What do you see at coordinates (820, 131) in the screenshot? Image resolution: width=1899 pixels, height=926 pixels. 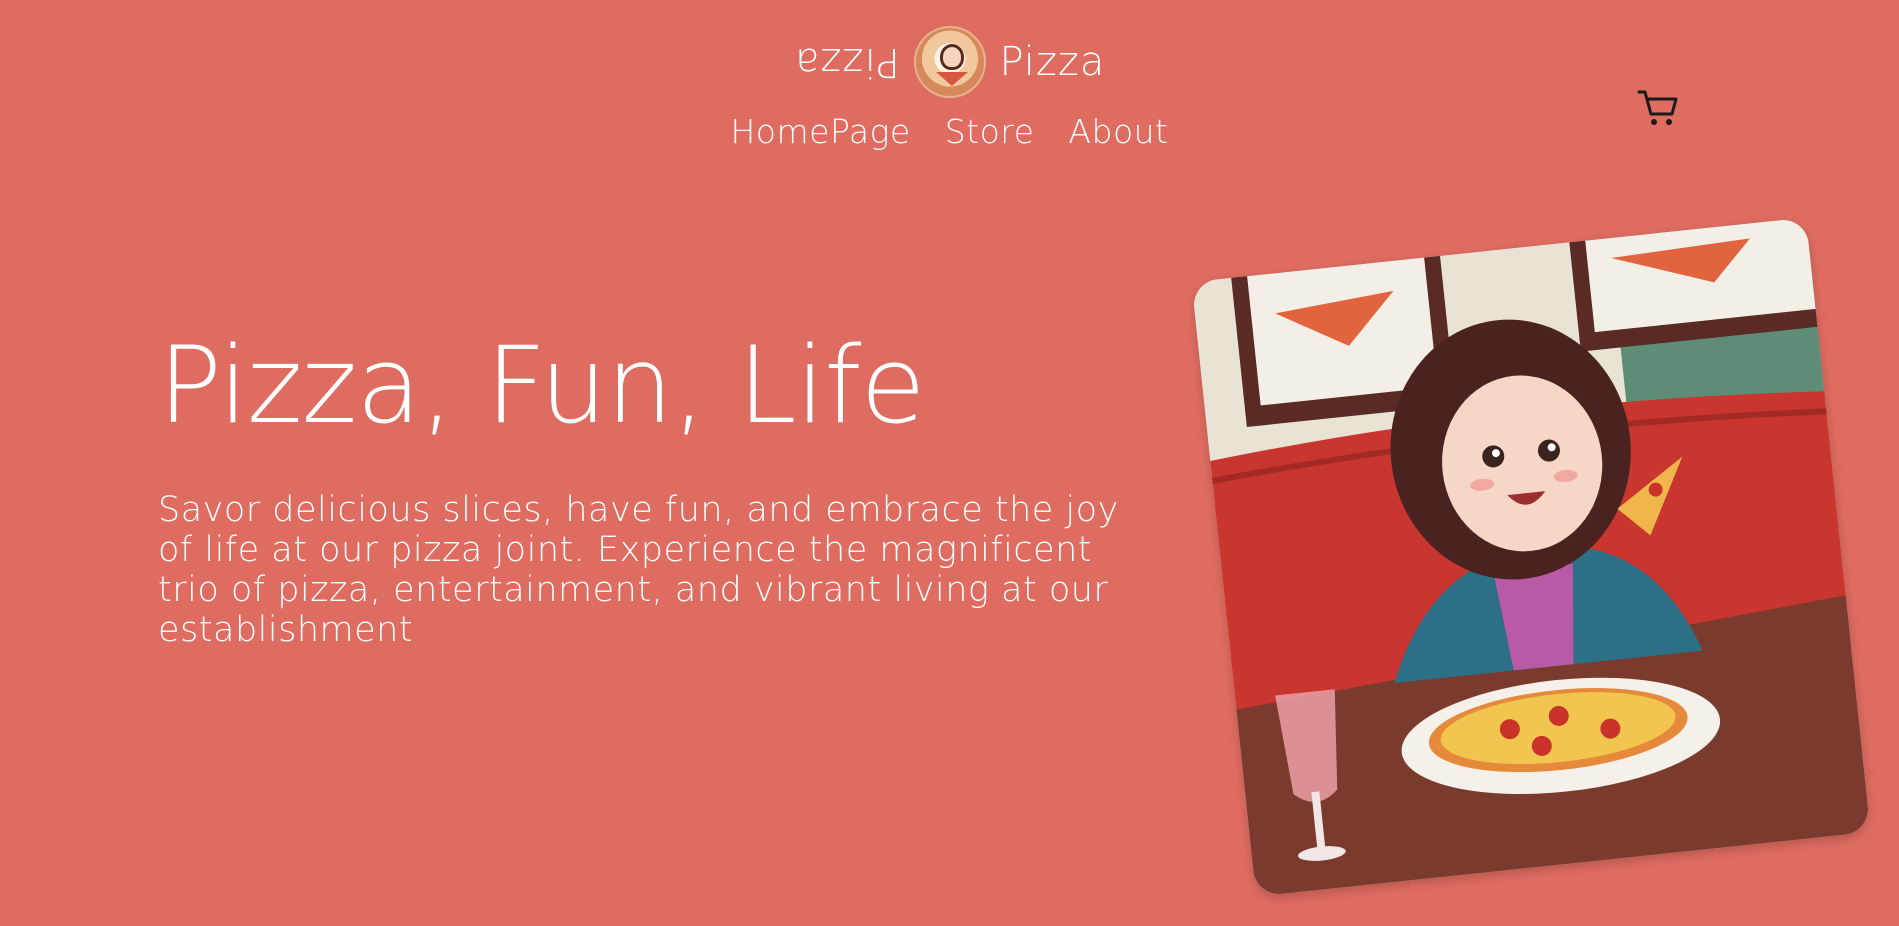 I see `nav-homepage: HomePage` at bounding box center [820, 131].